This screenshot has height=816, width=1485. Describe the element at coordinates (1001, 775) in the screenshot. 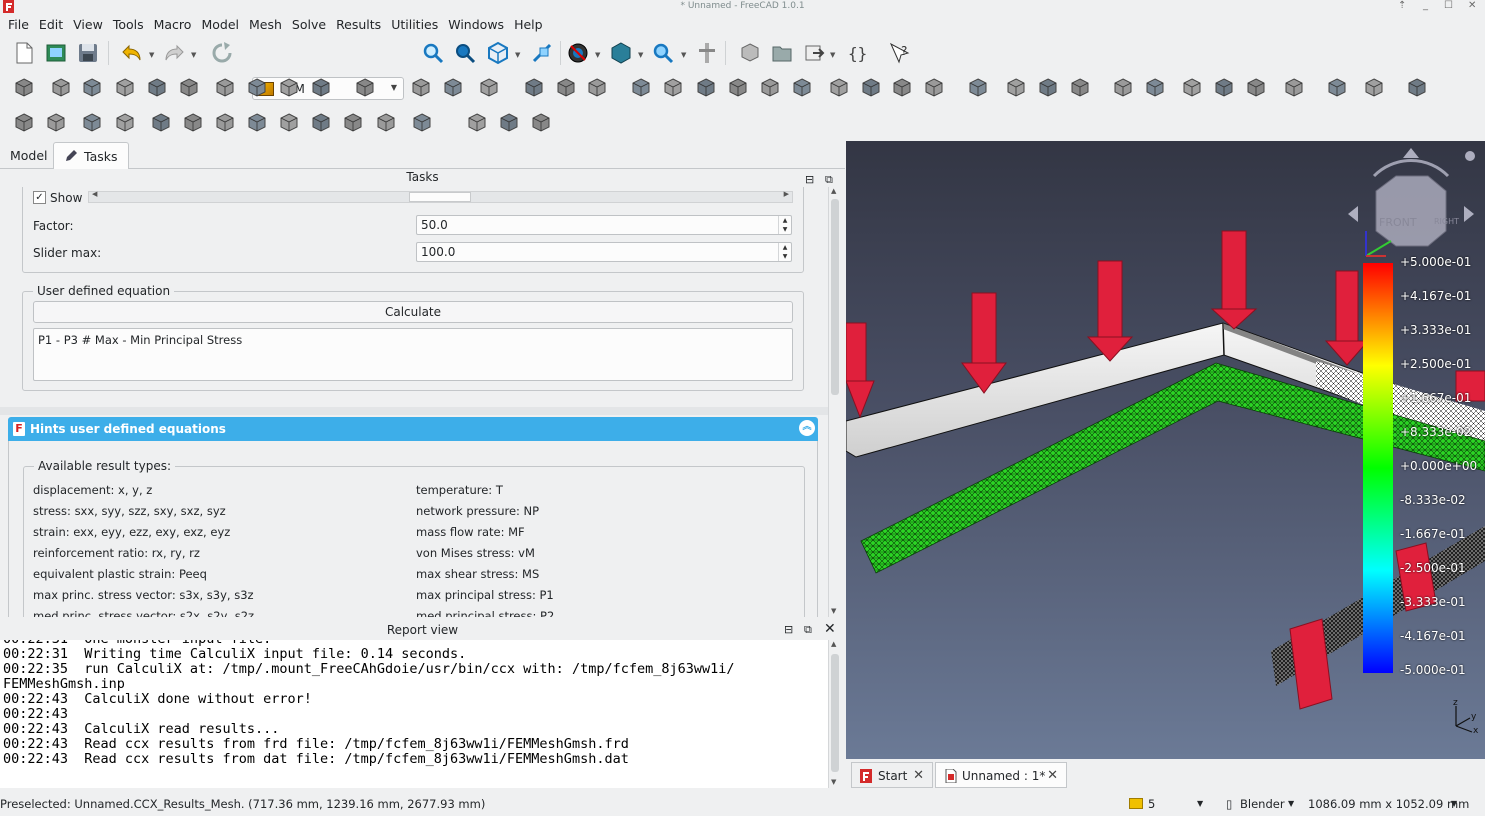

I see `tab-unnamed: Unnamed : 1* ✕` at that location.